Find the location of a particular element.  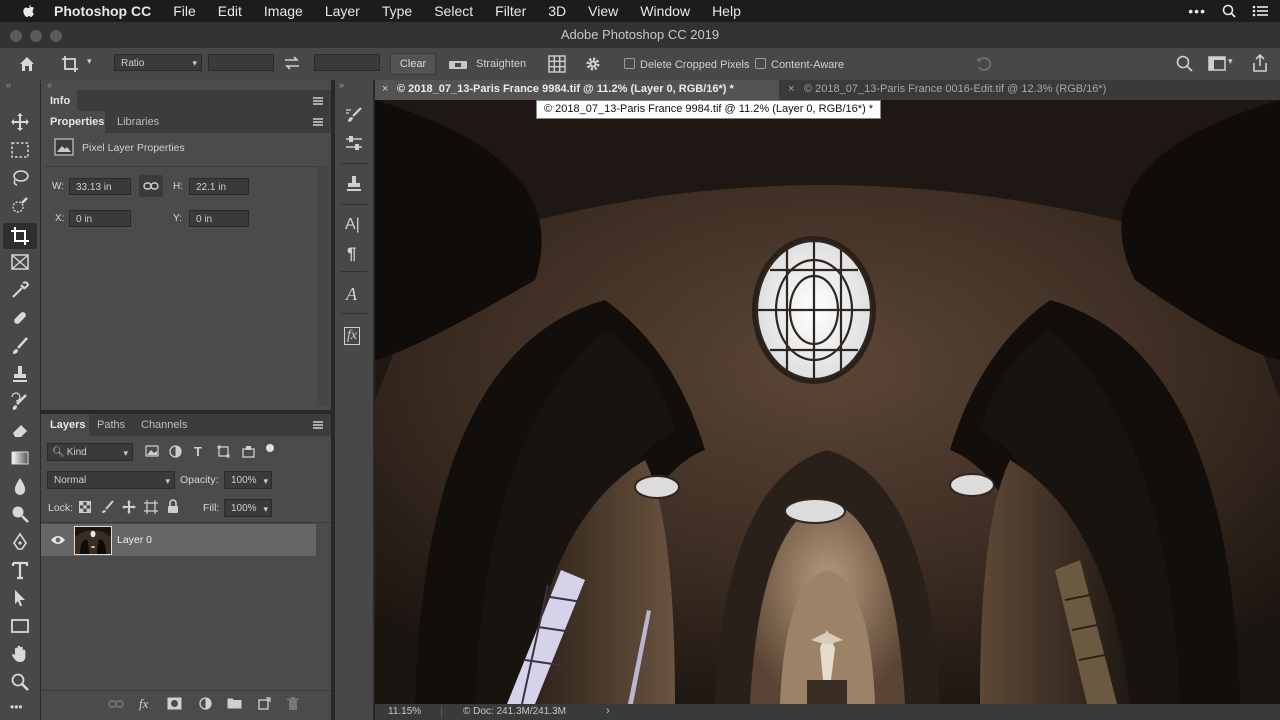

expand-panels-icon: » is located at coordinates (341, 85).